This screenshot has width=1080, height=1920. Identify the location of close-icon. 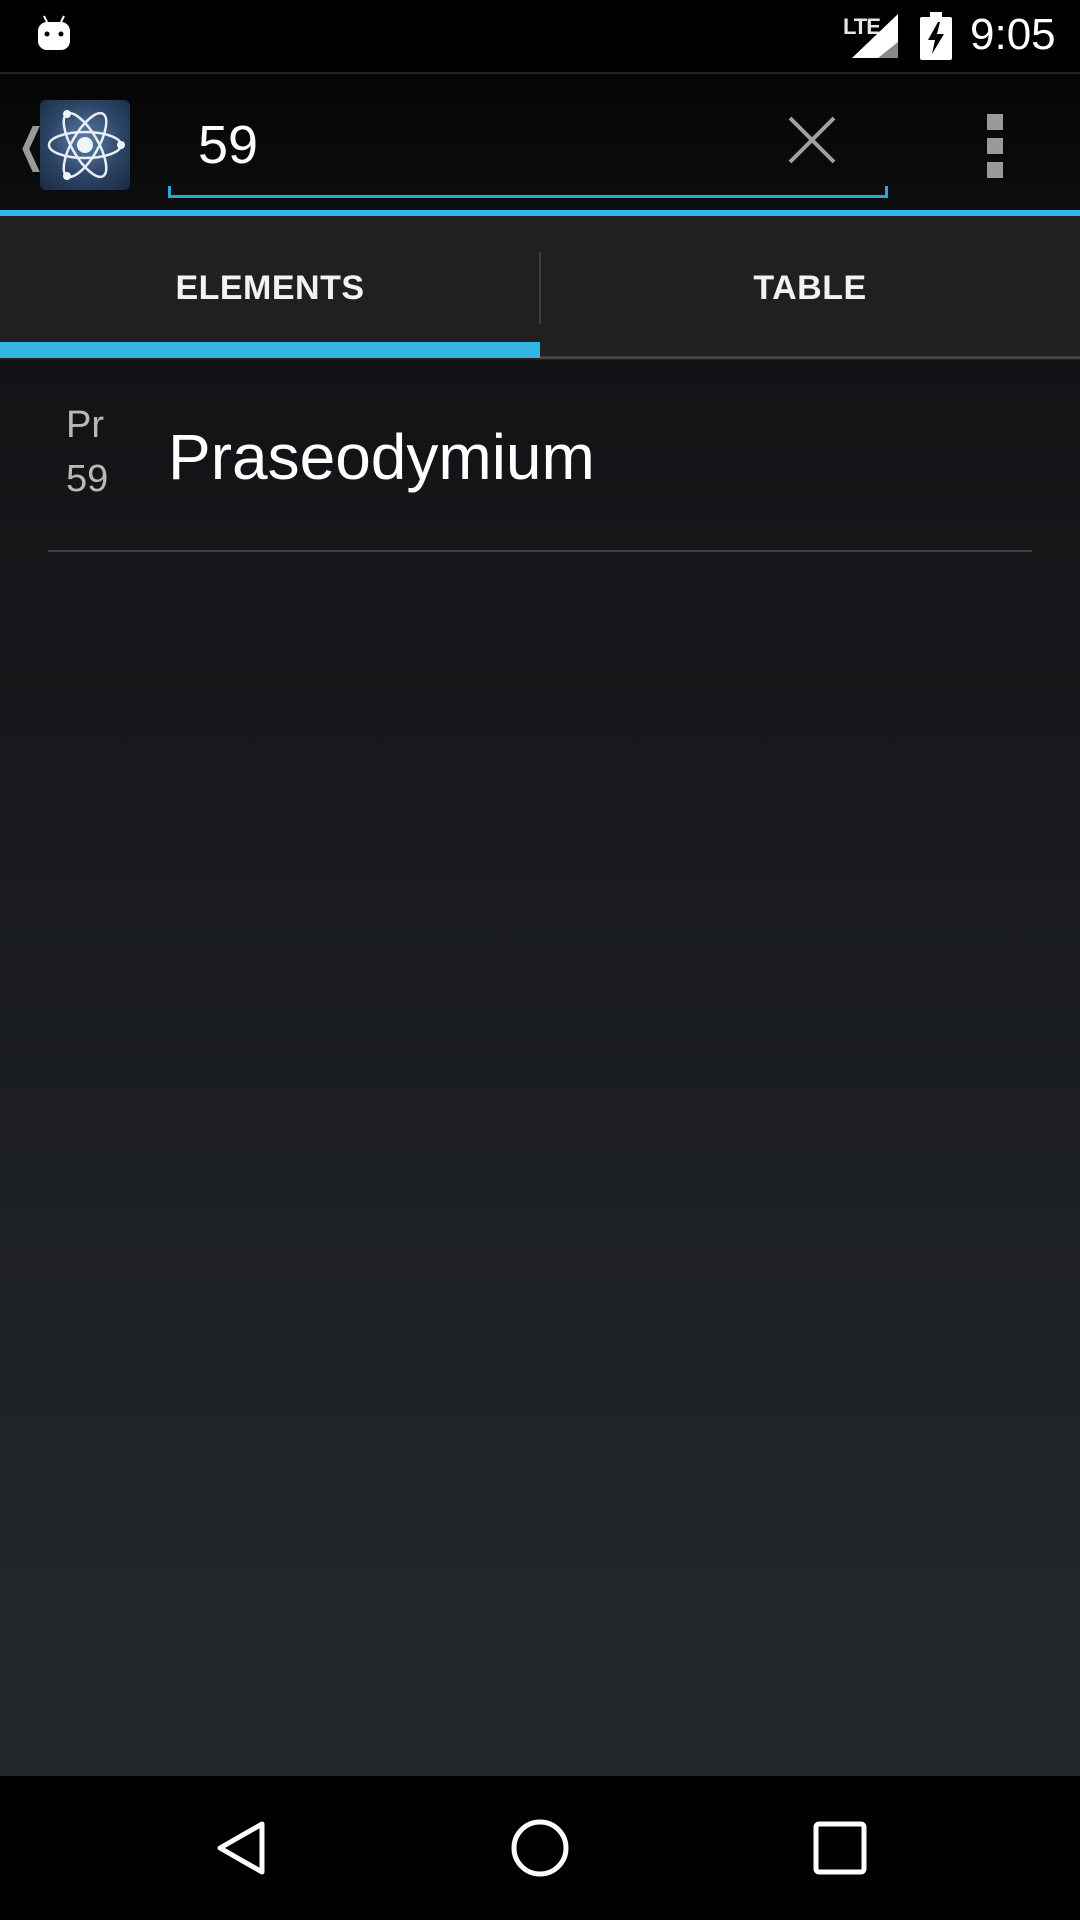
(812, 140).